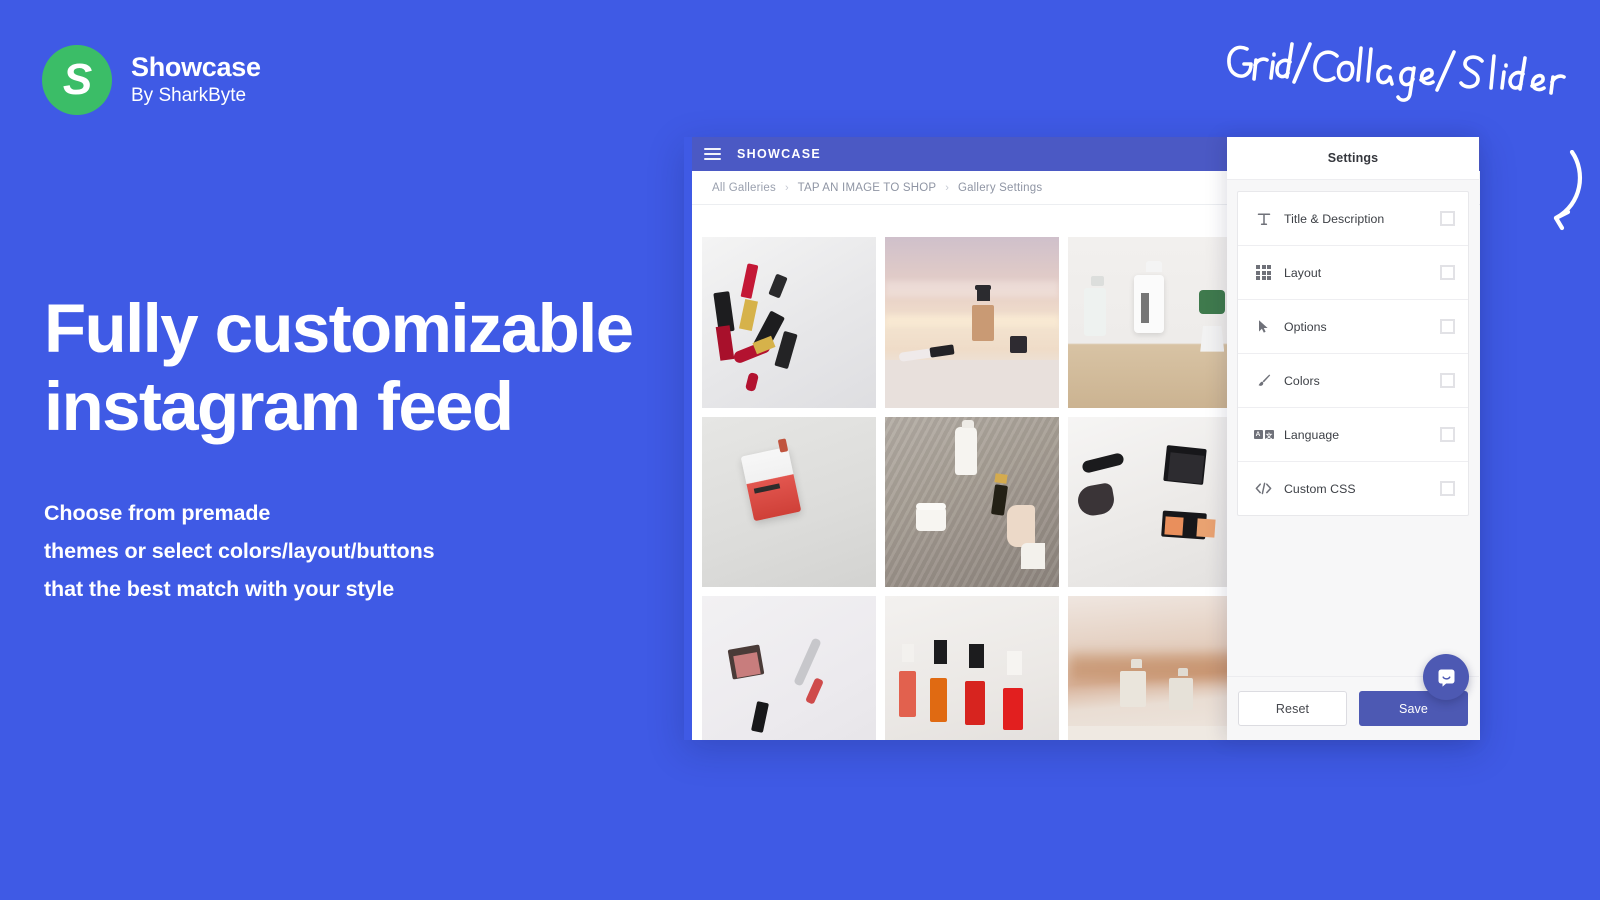  I want to click on settings-item-label: Custom CSS, so click(1320, 488).